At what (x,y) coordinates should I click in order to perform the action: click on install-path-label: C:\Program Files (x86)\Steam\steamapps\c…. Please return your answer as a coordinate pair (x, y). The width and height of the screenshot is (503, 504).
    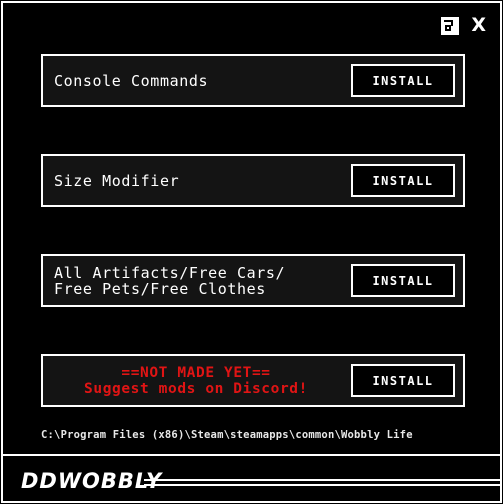
    Looking at the image, I should click on (227, 435).